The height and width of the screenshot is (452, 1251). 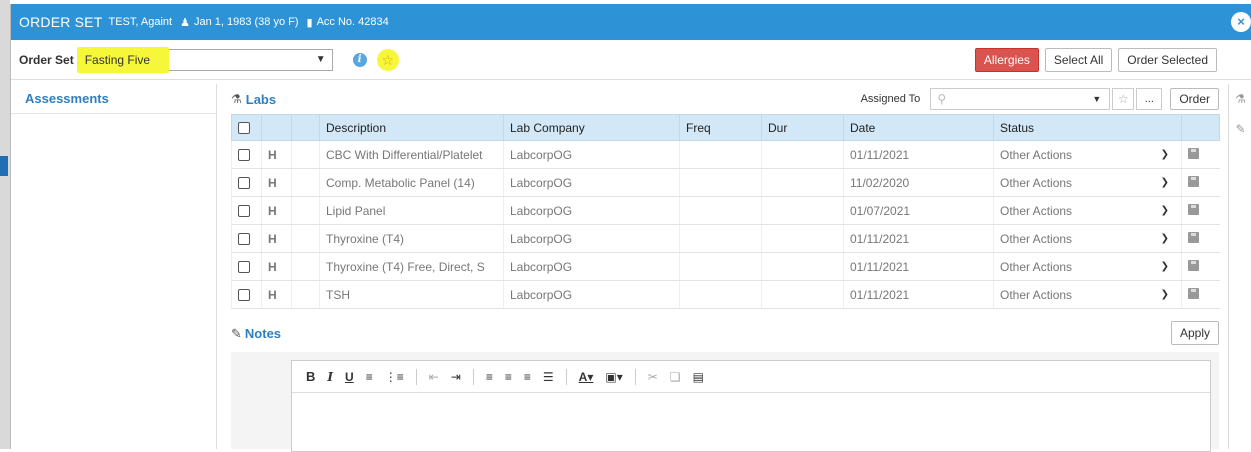 I want to click on h-header, so click(x=276, y=127).